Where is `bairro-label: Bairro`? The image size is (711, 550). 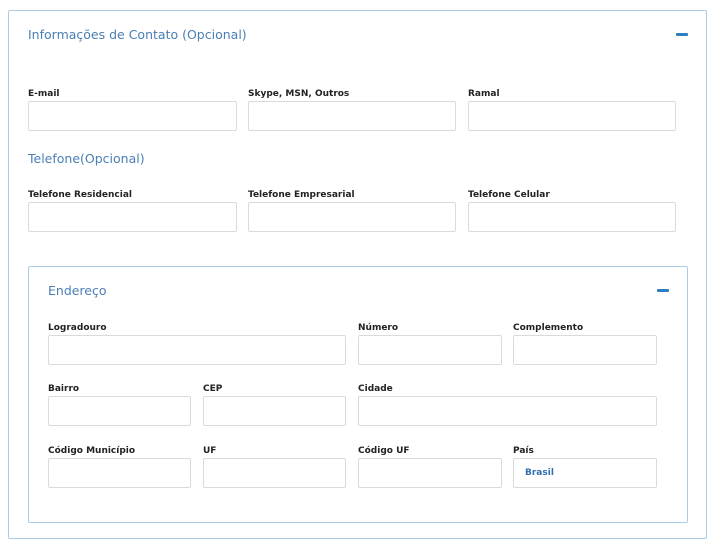 bairro-label: Bairro is located at coordinates (64, 389).